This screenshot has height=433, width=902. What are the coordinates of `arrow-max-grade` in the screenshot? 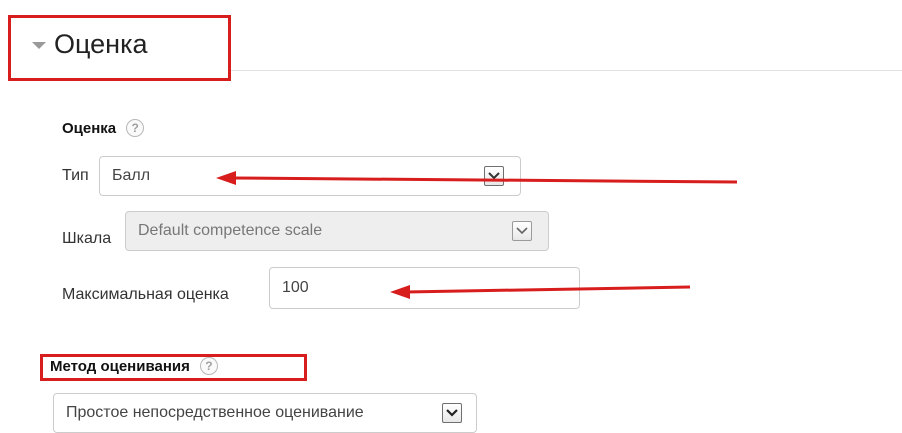 It's located at (540, 292).